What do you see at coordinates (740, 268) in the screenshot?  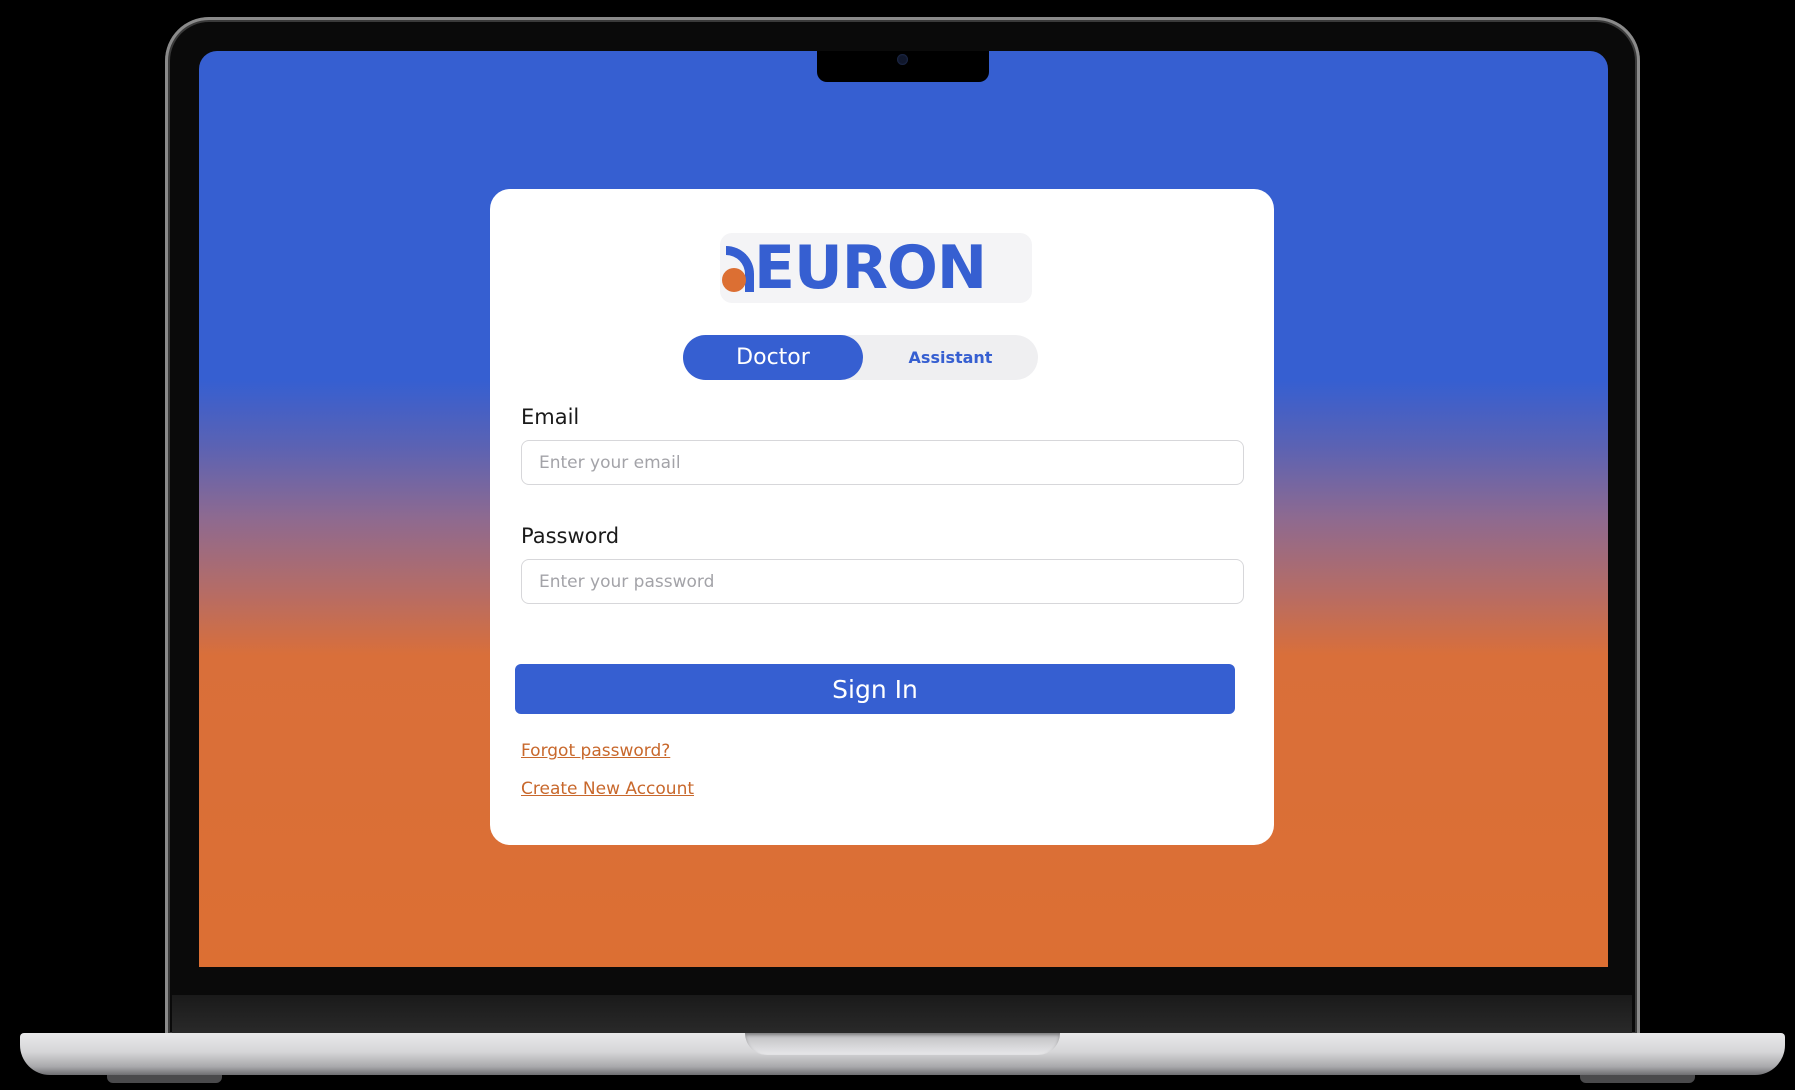 I see `neuron-n-logo-icon` at bounding box center [740, 268].